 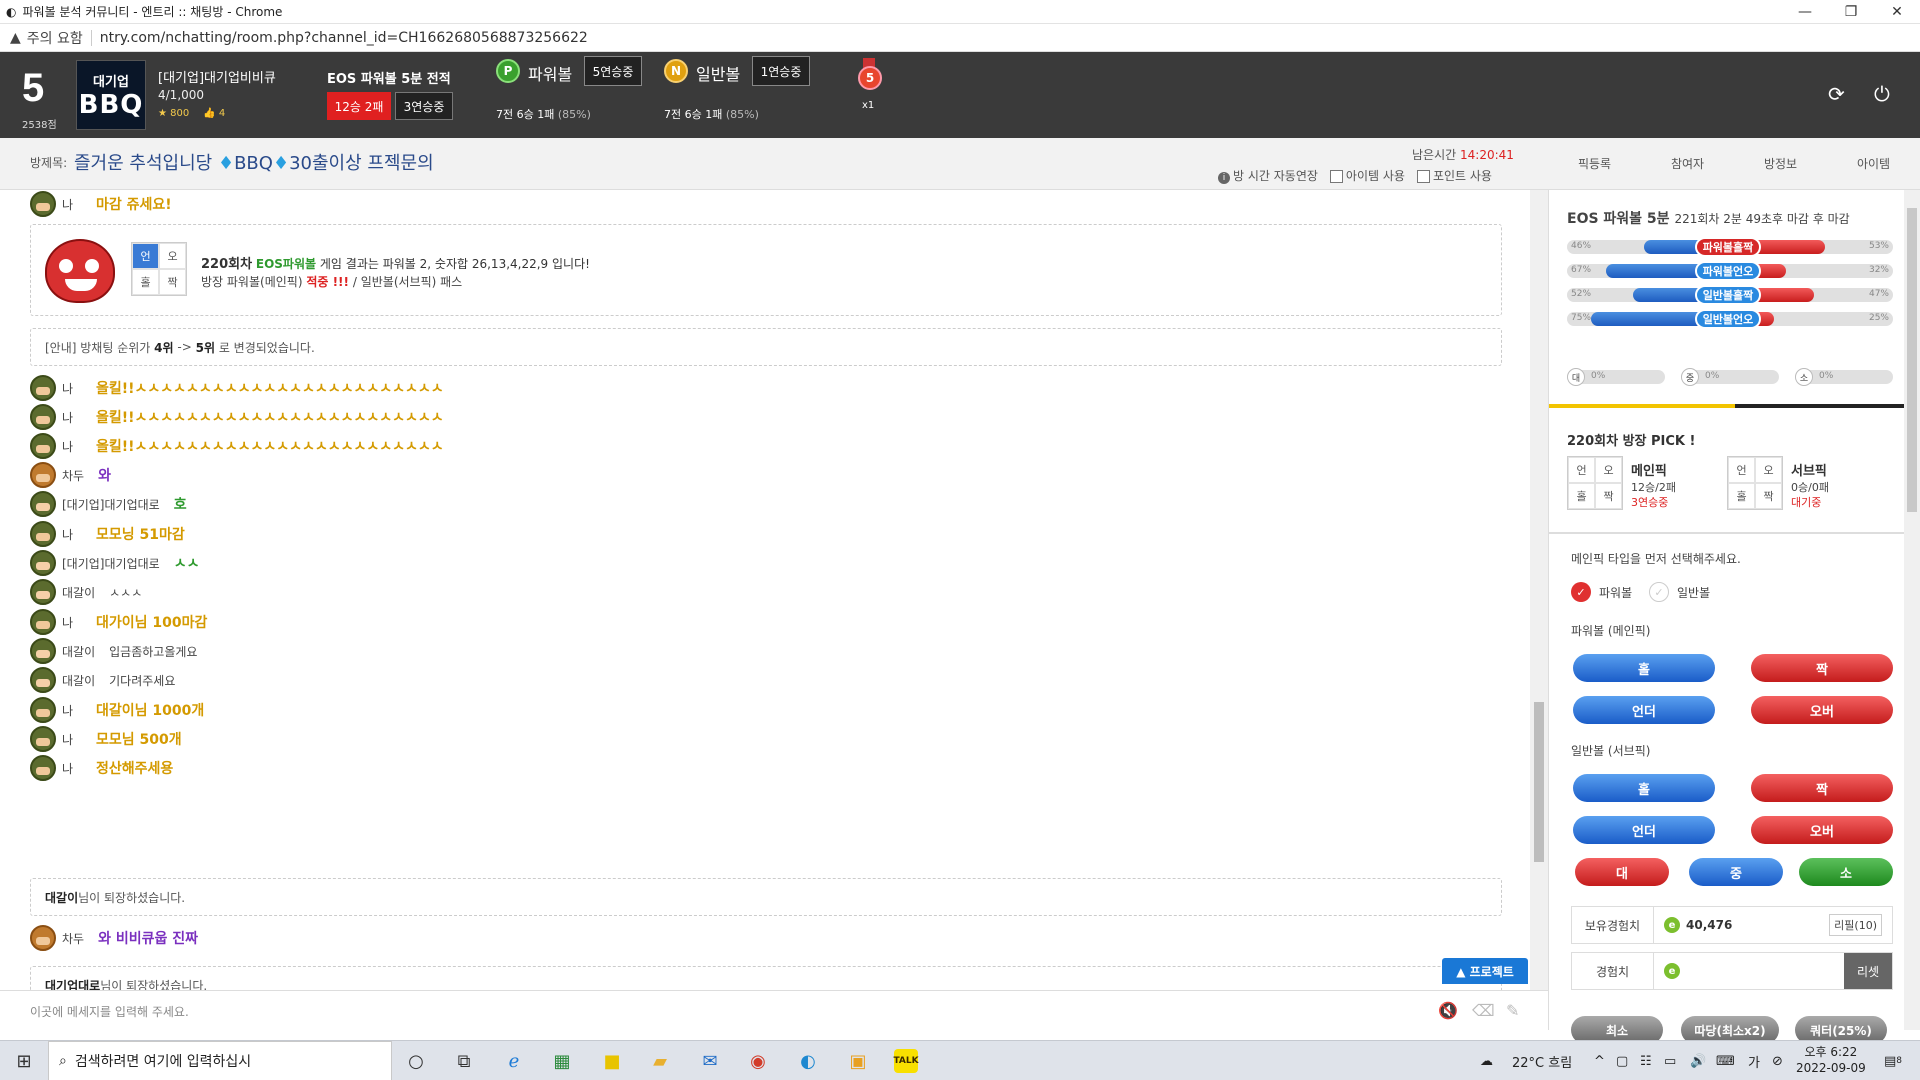 I want to click on vote-label: 일반볼홀짝, so click(x=1728, y=295).